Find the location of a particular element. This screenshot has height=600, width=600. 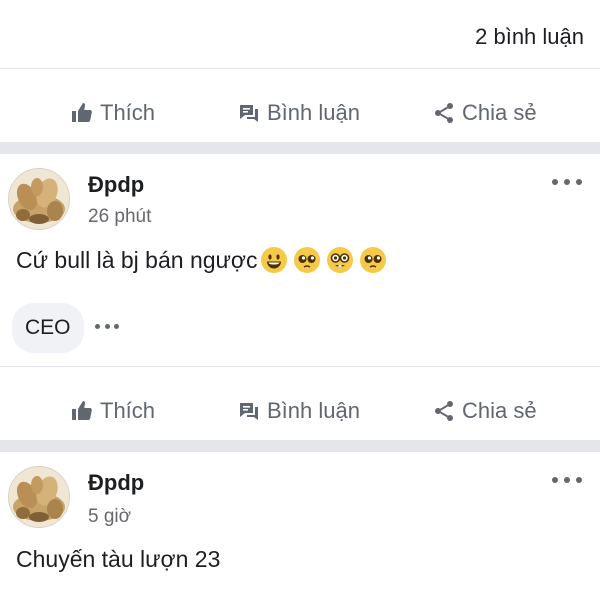

post-text: Chuyến tàu lượn 23 is located at coordinates (118, 559).